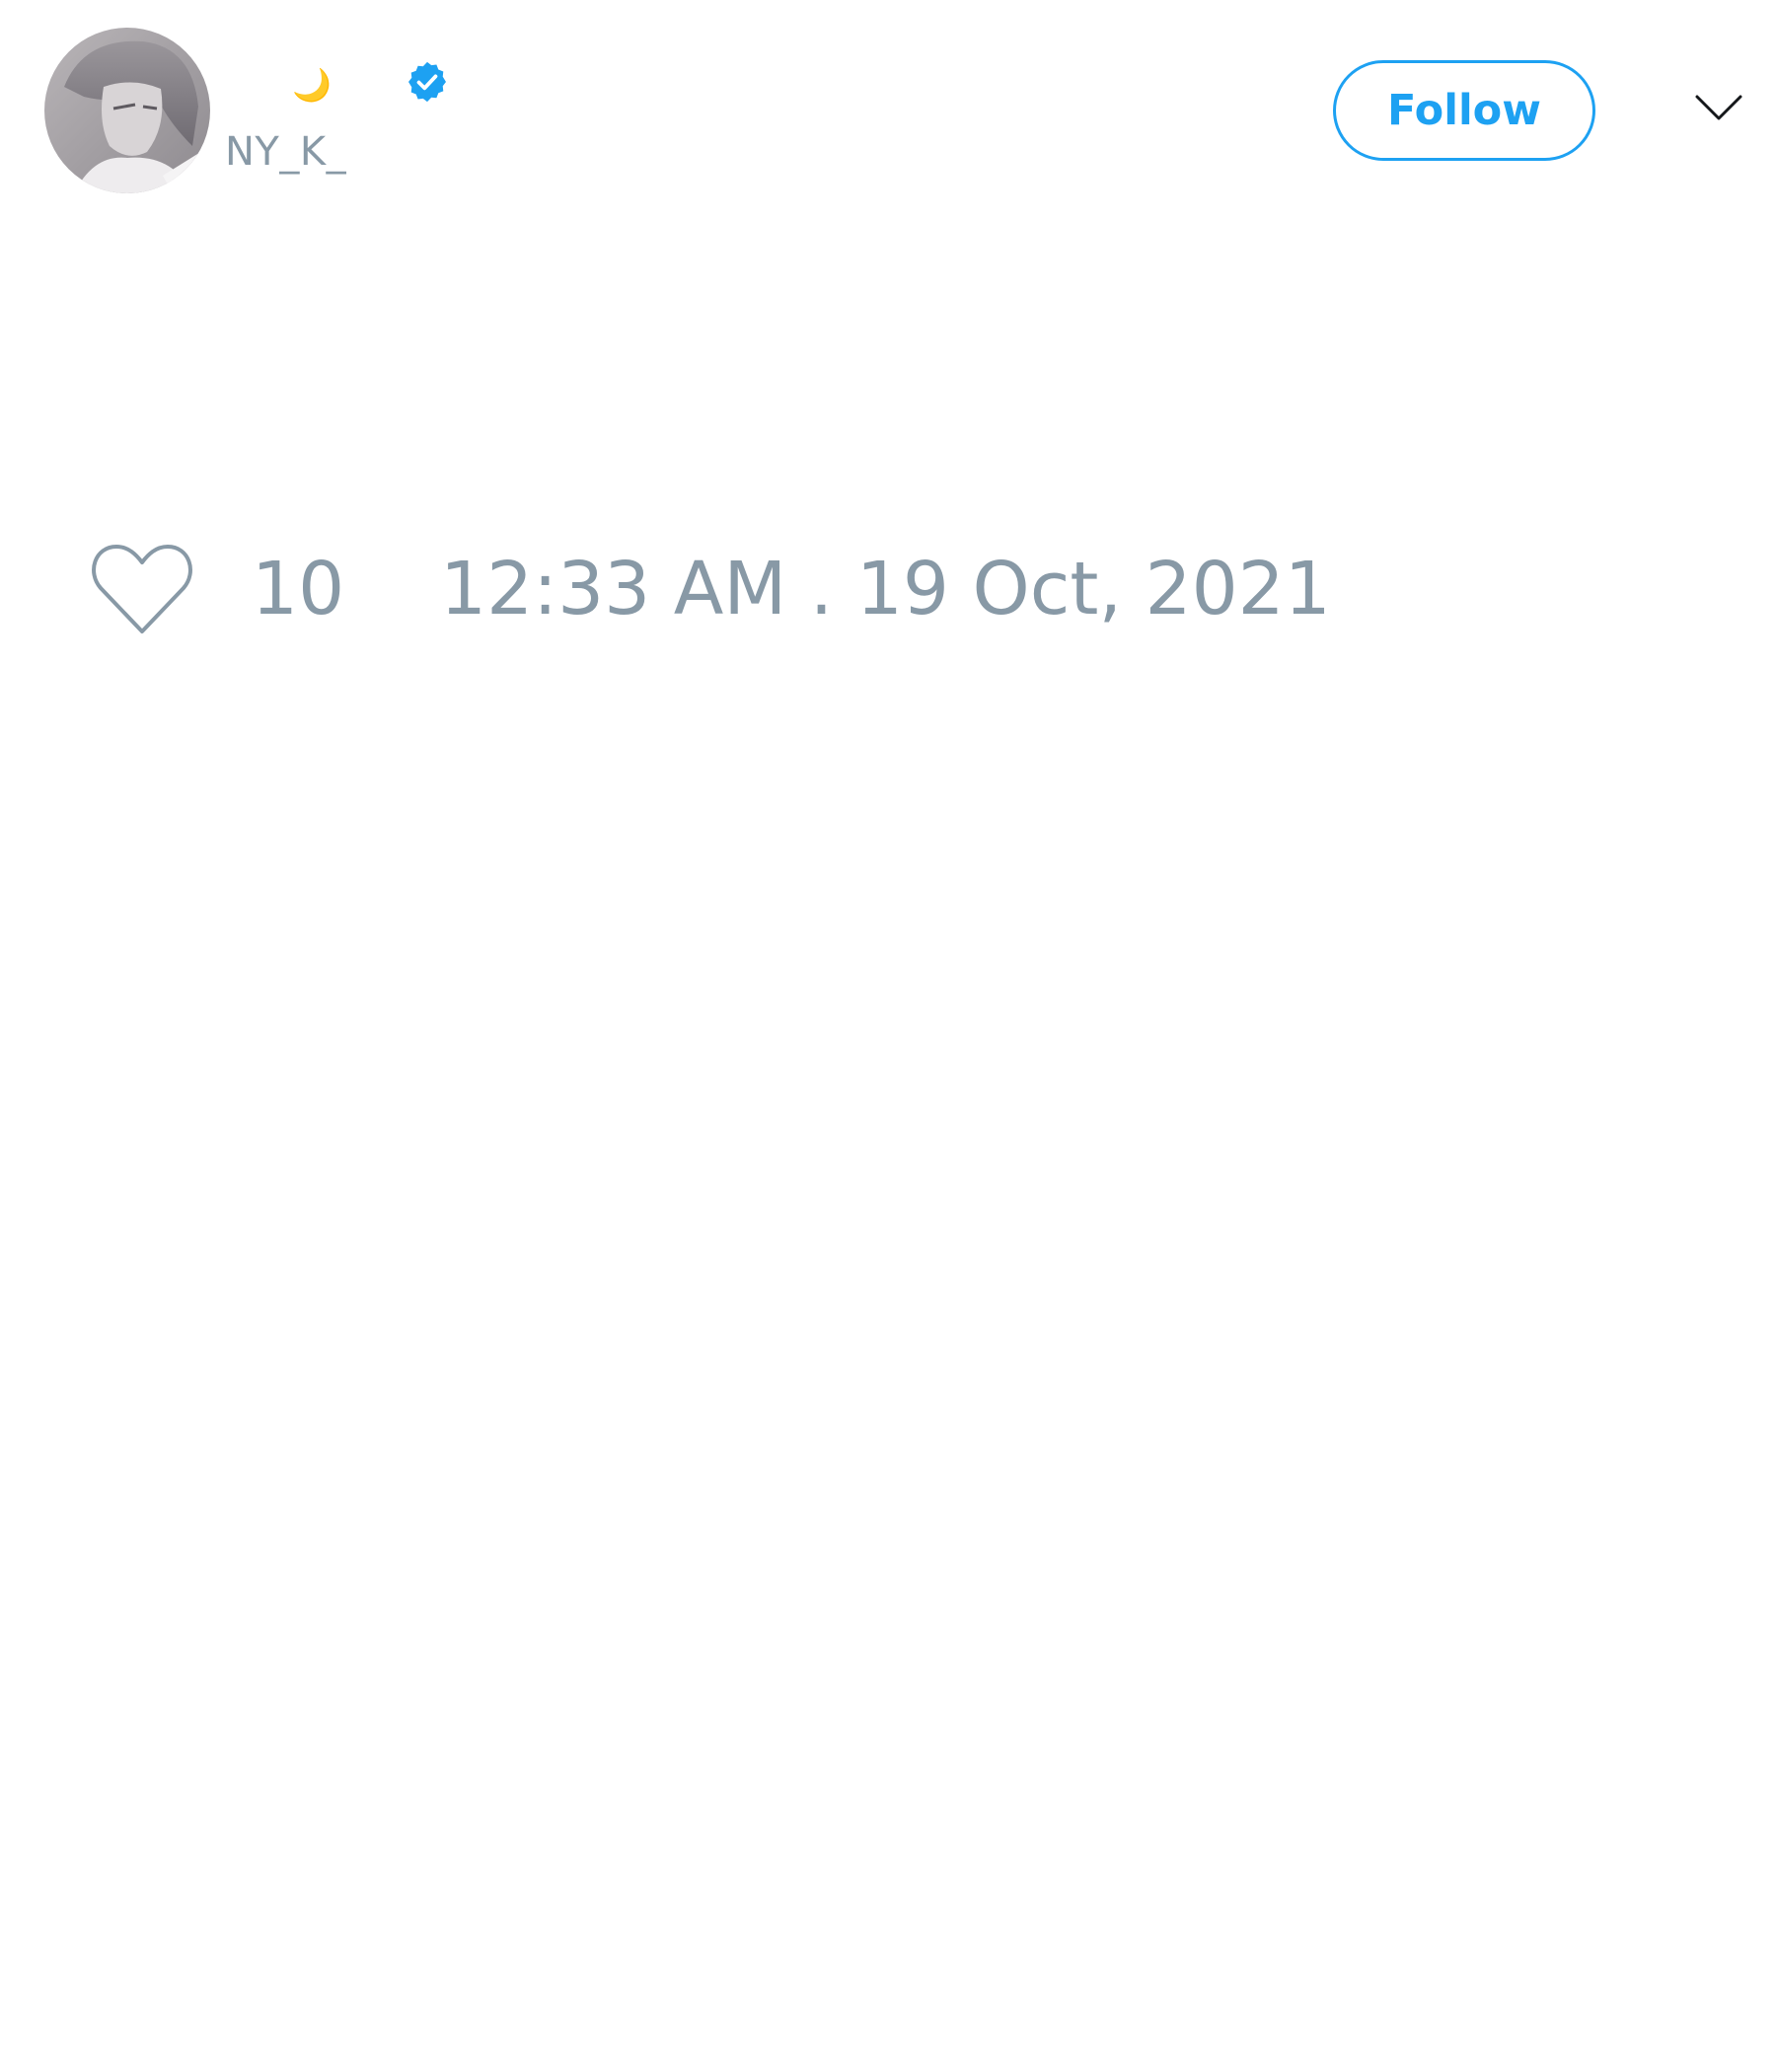  I want to click on follow-button: Follow, so click(1464, 111).